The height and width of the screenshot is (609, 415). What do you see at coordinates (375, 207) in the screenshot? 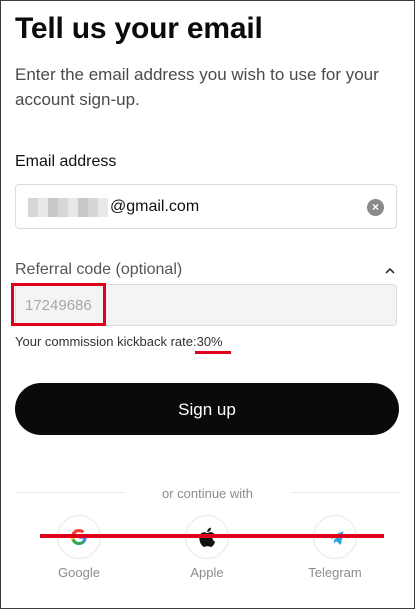
I see `clear-circle-icon: ×` at bounding box center [375, 207].